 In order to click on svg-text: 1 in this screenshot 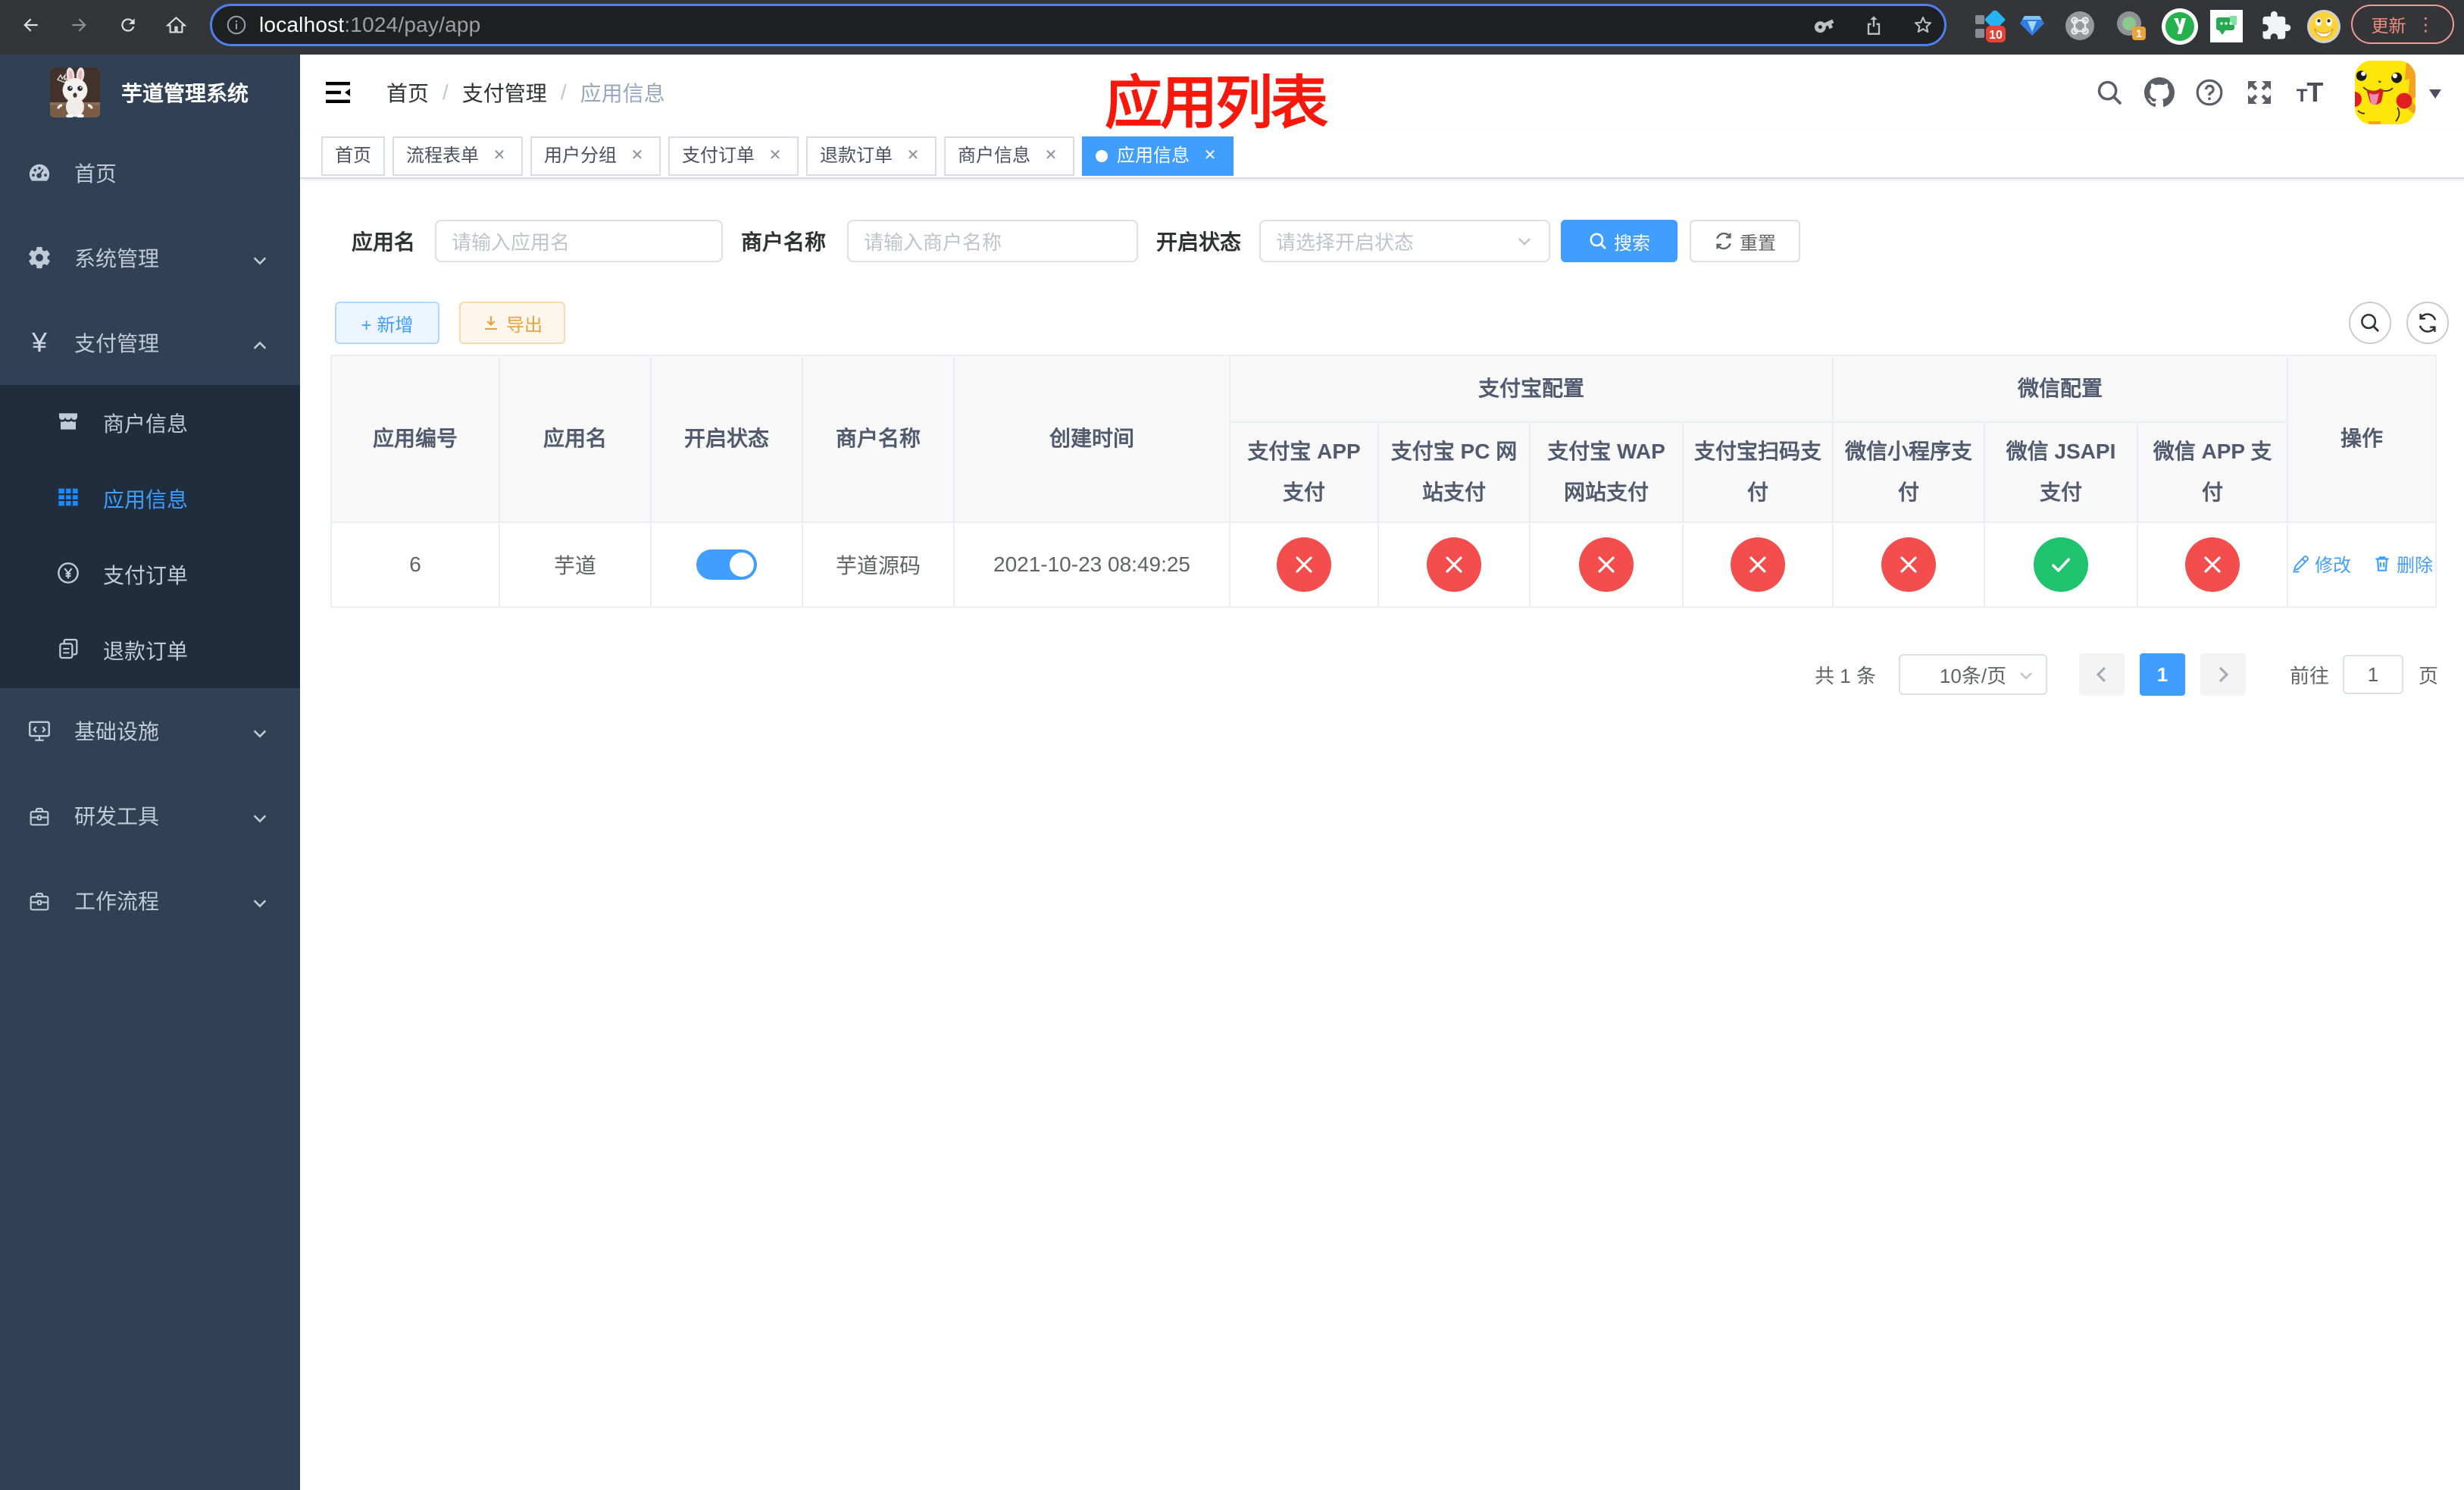, I will do `click(2139, 33)`.